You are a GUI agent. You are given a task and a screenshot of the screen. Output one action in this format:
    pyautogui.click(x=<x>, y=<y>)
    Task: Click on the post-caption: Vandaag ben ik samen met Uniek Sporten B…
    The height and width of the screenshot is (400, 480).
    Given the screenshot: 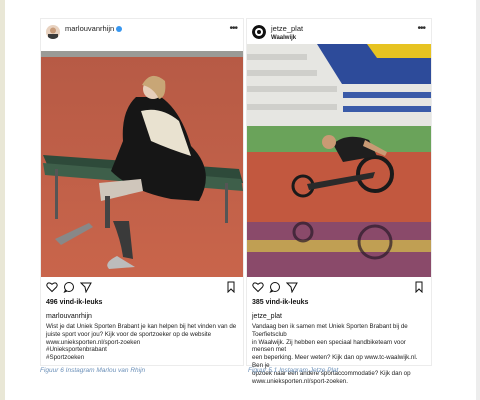 What is the action you would take?
    pyautogui.click(x=340, y=354)
    